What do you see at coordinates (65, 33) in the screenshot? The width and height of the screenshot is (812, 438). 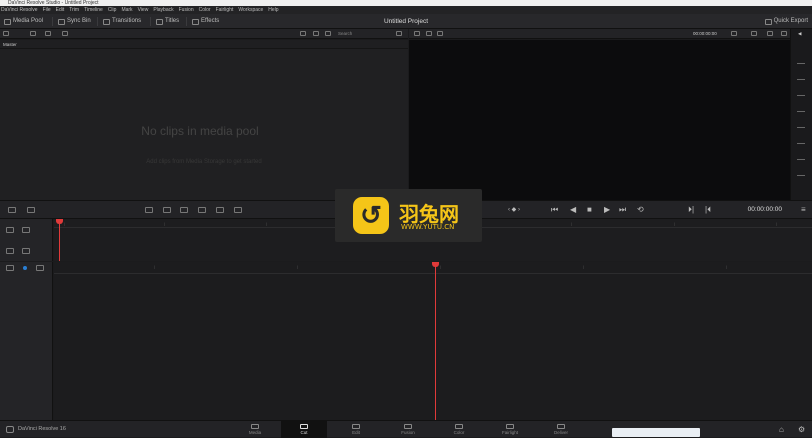 I see `bin-icon` at bounding box center [65, 33].